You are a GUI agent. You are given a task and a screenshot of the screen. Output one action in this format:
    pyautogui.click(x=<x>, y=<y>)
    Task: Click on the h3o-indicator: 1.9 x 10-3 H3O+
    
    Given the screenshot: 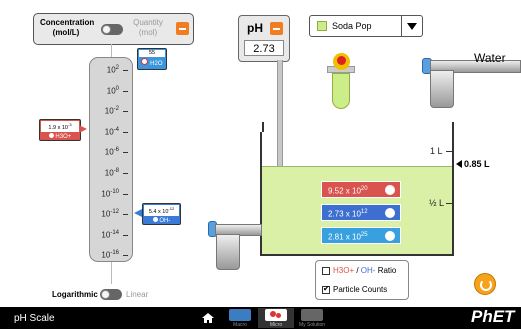 What is the action you would take?
    pyautogui.click(x=60, y=130)
    